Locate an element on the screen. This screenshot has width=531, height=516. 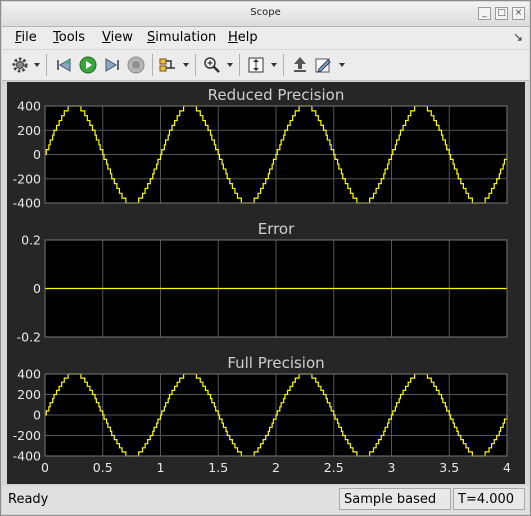
gear-icon is located at coordinates (20, 65).